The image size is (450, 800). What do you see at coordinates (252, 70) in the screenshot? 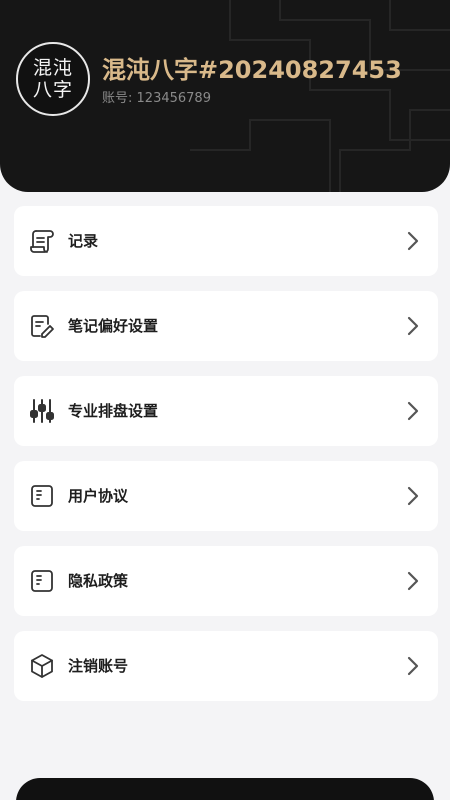
I see `username: 混沌八字#20240827453` at bounding box center [252, 70].